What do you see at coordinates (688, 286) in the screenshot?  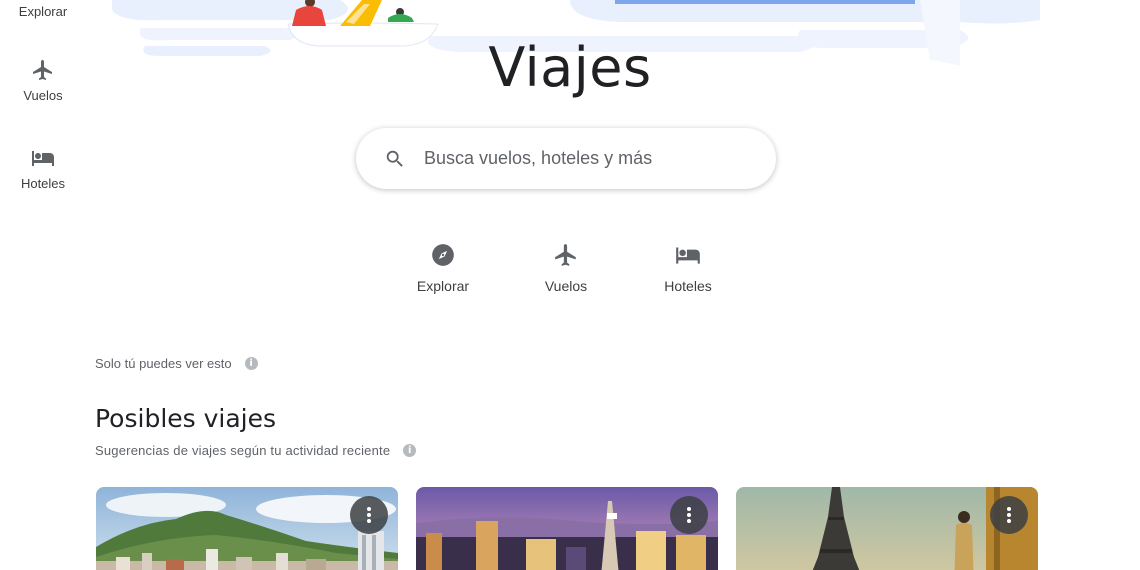 I see `quick-nav-label: Hoteles` at bounding box center [688, 286].